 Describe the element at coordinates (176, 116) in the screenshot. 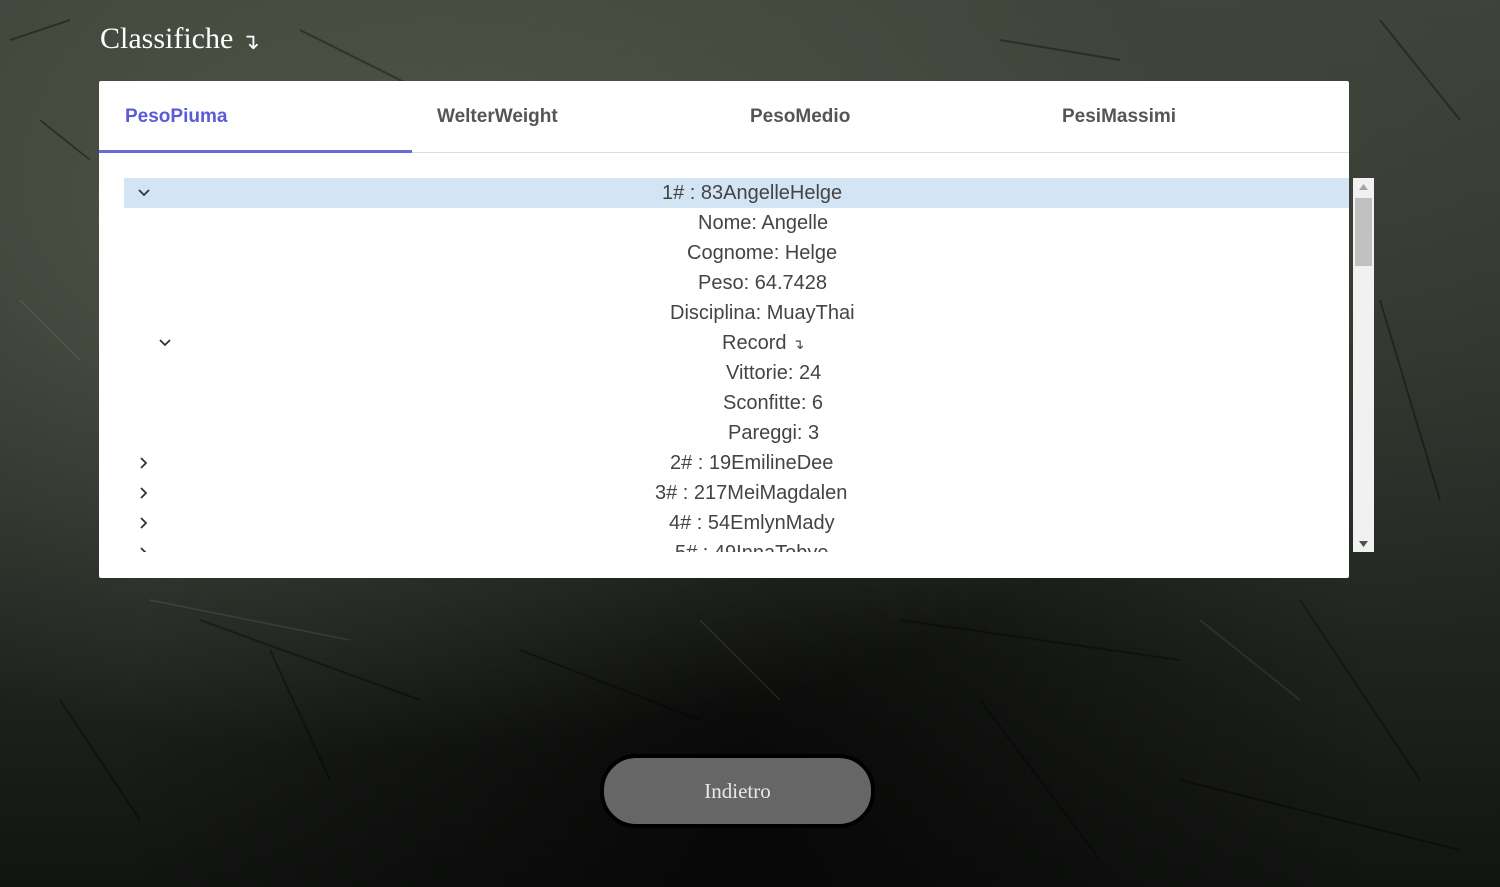

I see `tab-pesopiuma: PesoPiuma` at that location.